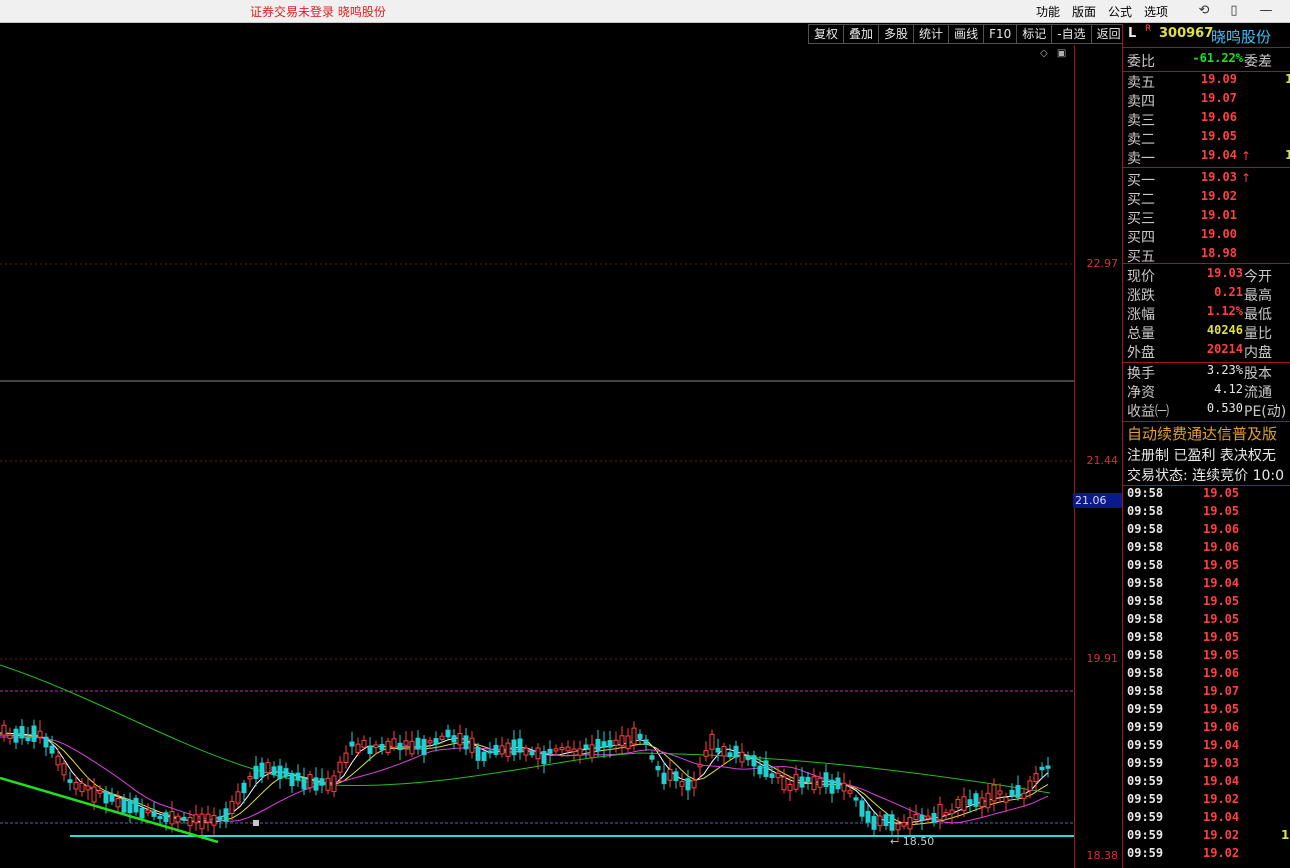 The width and height of the screenshot is (1290, 868). Describe the element at coordinates (1035, 34) in the screenshot. I see `mark-button: 标记` at that location.